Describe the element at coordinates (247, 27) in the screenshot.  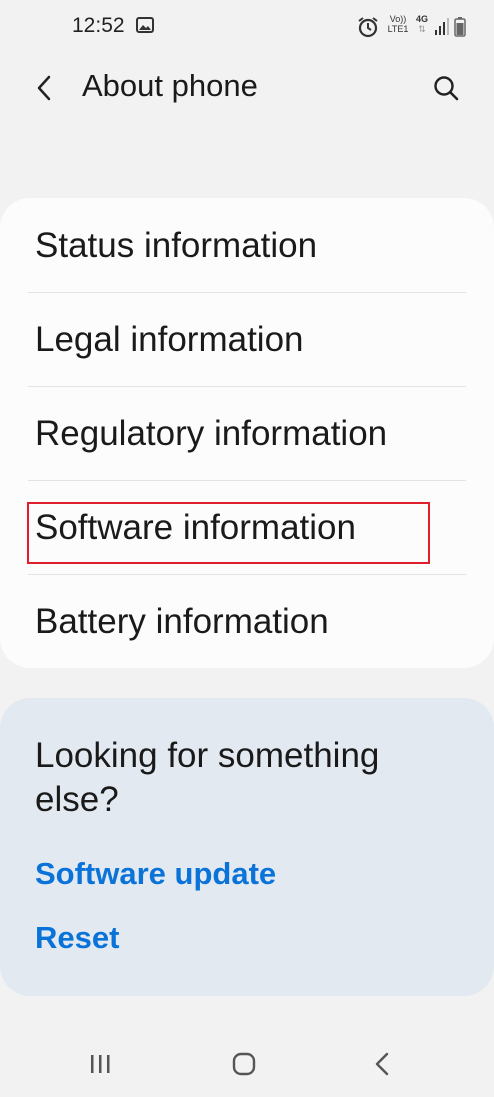
I see `status-bar: 12:52 Vo)) LTE1 4G ⇅` at that location.